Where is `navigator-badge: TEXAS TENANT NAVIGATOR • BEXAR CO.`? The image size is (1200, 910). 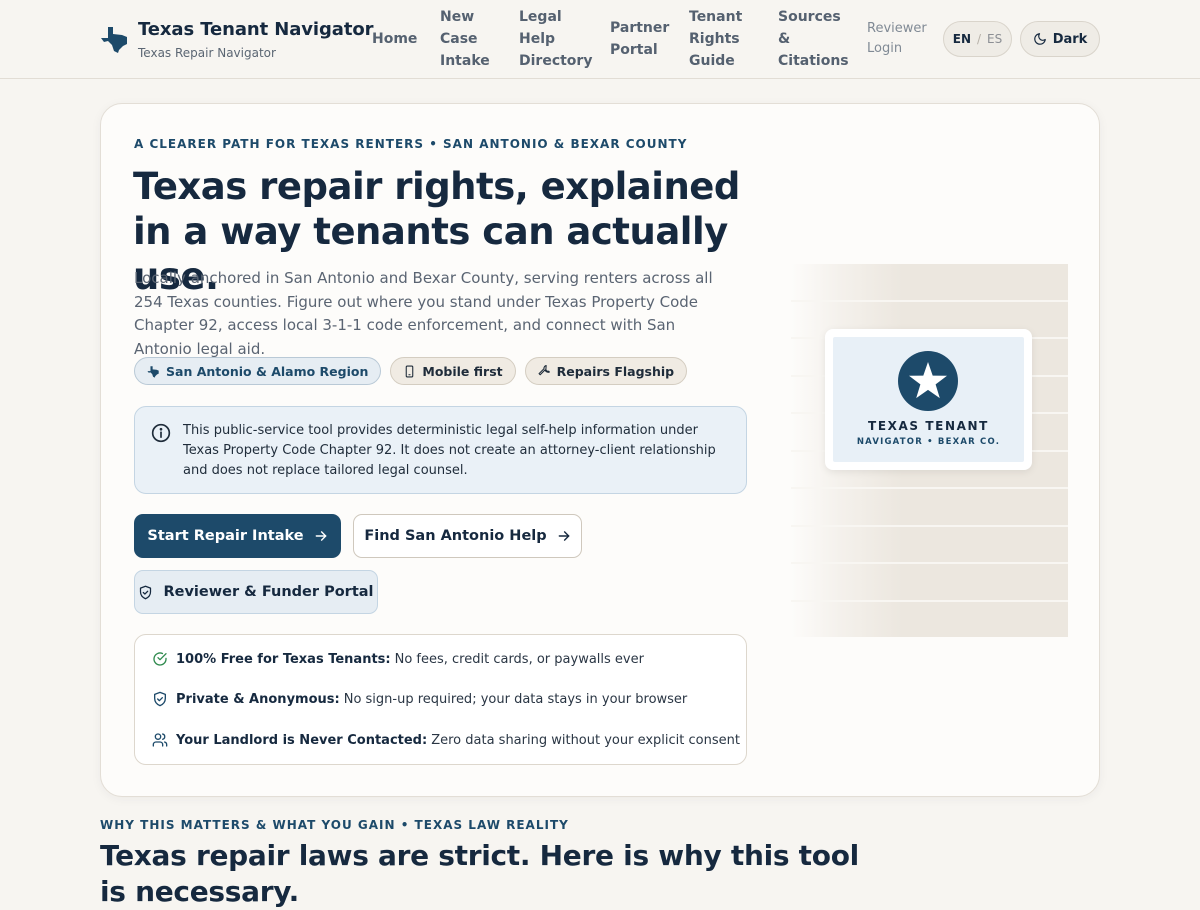
navigator-badge: TEXAS TENANT NAVIGATOR • BEXAR CO. is located at coordinates (928, 399).